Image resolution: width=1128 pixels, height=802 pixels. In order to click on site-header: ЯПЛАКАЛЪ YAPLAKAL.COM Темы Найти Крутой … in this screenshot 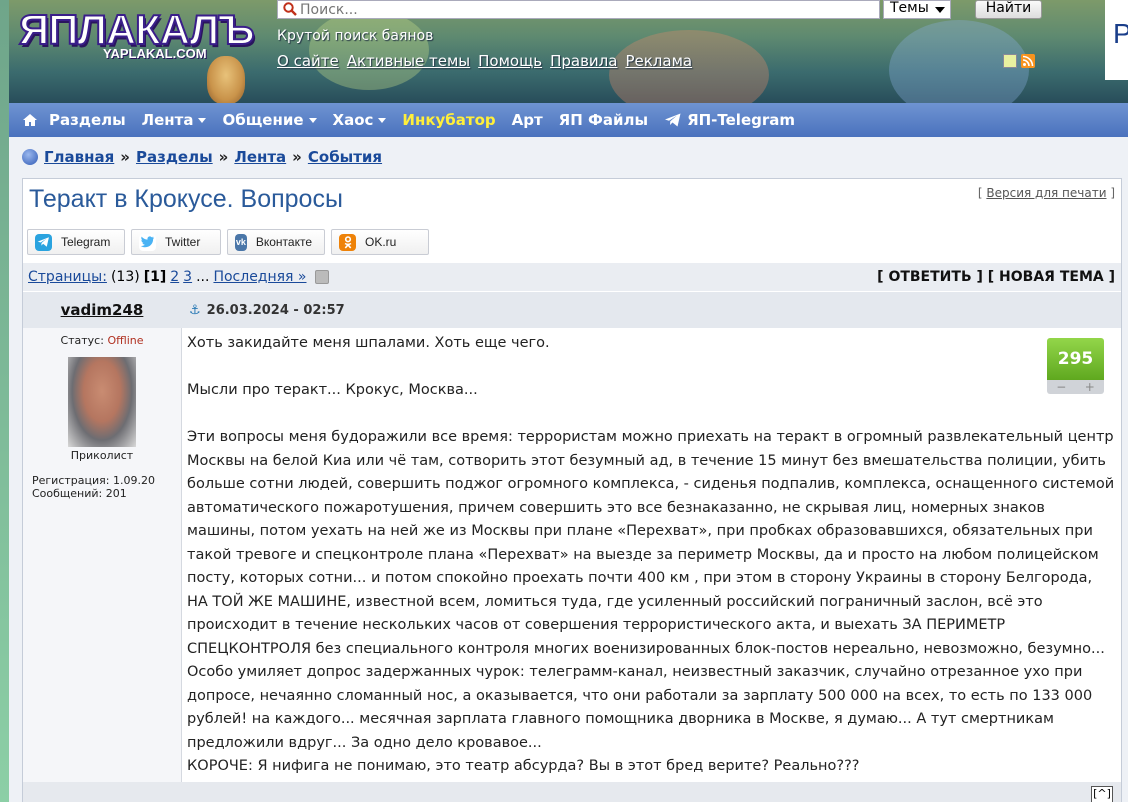, I will do `click(568, 51)`.